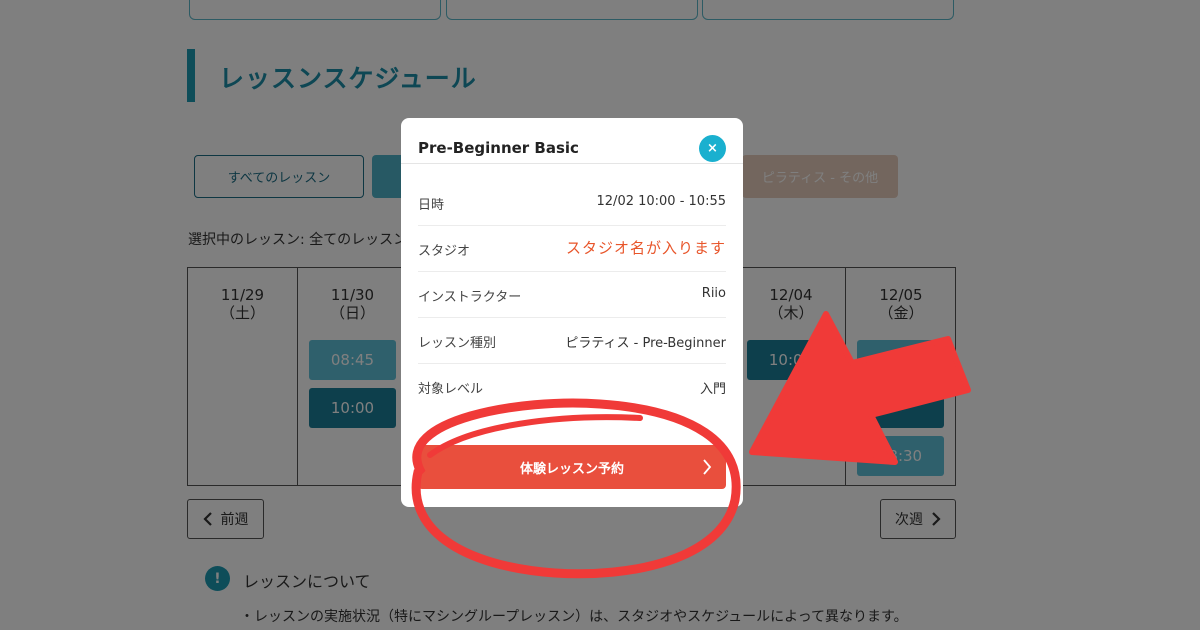 This screenshot has height=630, width=1200. I want to click on close-button: ×, so click(712, 148).